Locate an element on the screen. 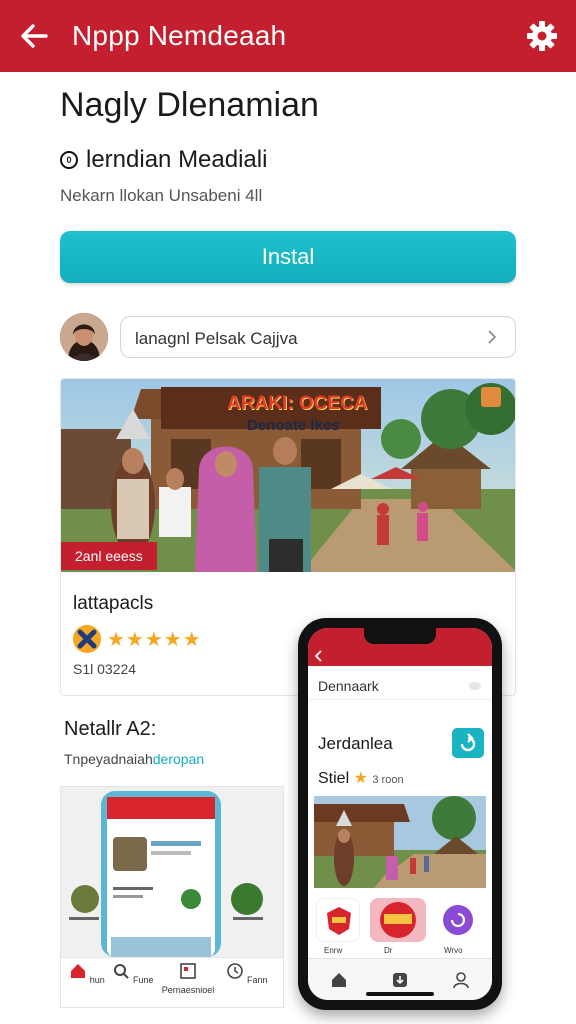 This screenshot has width=576, height=1024. nav-label-clock: Fann is located at coordinates (257, 980).